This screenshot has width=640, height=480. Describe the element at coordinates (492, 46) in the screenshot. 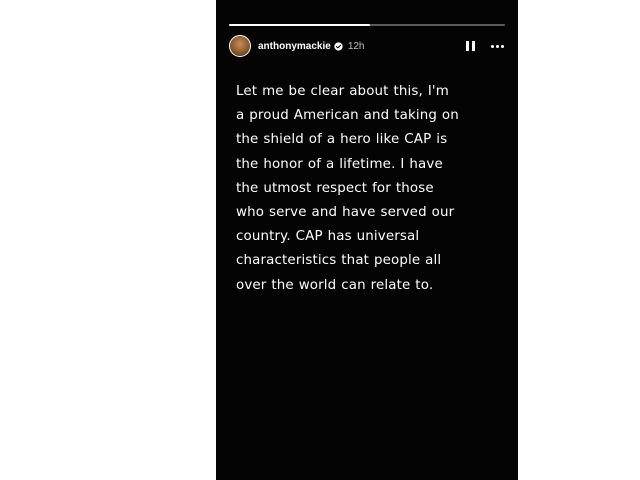

I see `more-options-icon` at that location.